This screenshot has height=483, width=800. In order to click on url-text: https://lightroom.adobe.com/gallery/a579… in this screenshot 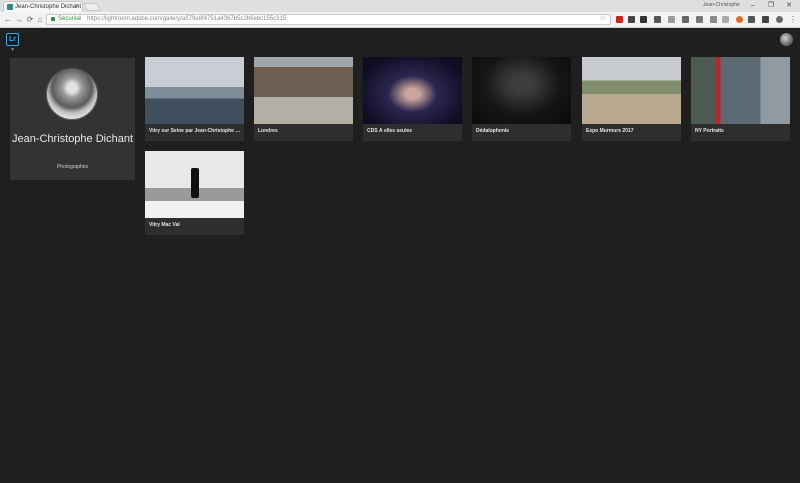, I will do `click(186, 19)`.